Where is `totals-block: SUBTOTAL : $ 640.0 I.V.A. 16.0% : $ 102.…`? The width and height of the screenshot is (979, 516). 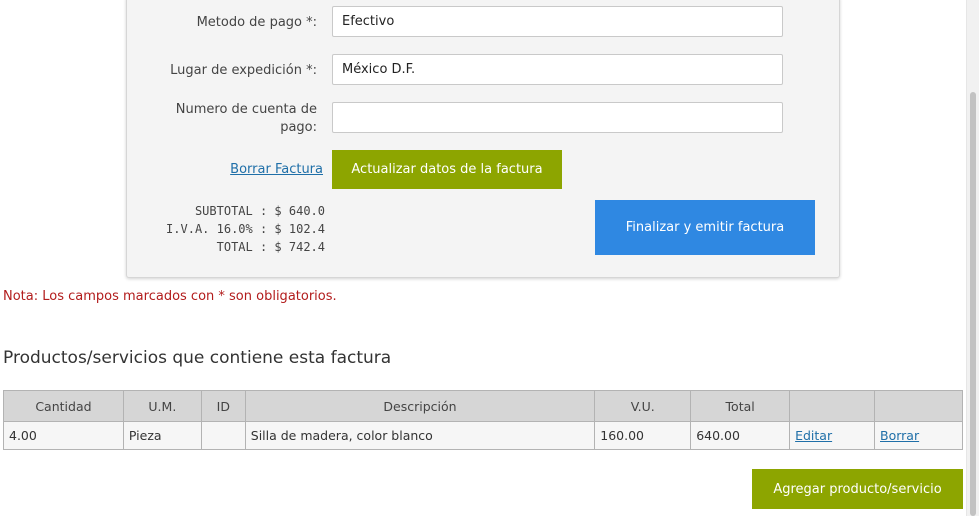 totals-block: SUBTOTAL : $ 640.0 I.V.A. 16.0% : $ 102.… is located at coordinates (245, 229).